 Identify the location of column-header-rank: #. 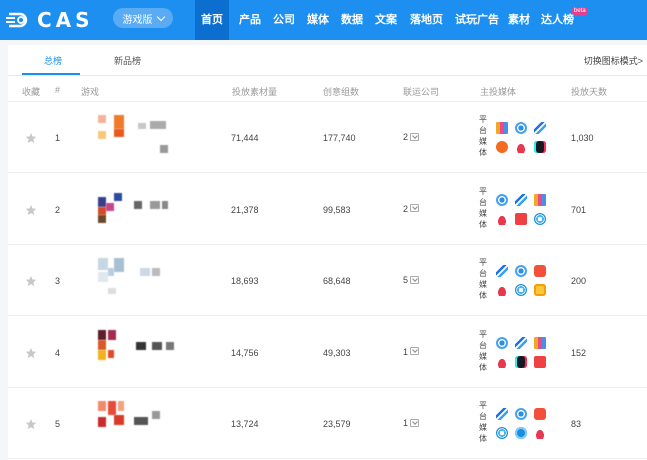
(58, 90).